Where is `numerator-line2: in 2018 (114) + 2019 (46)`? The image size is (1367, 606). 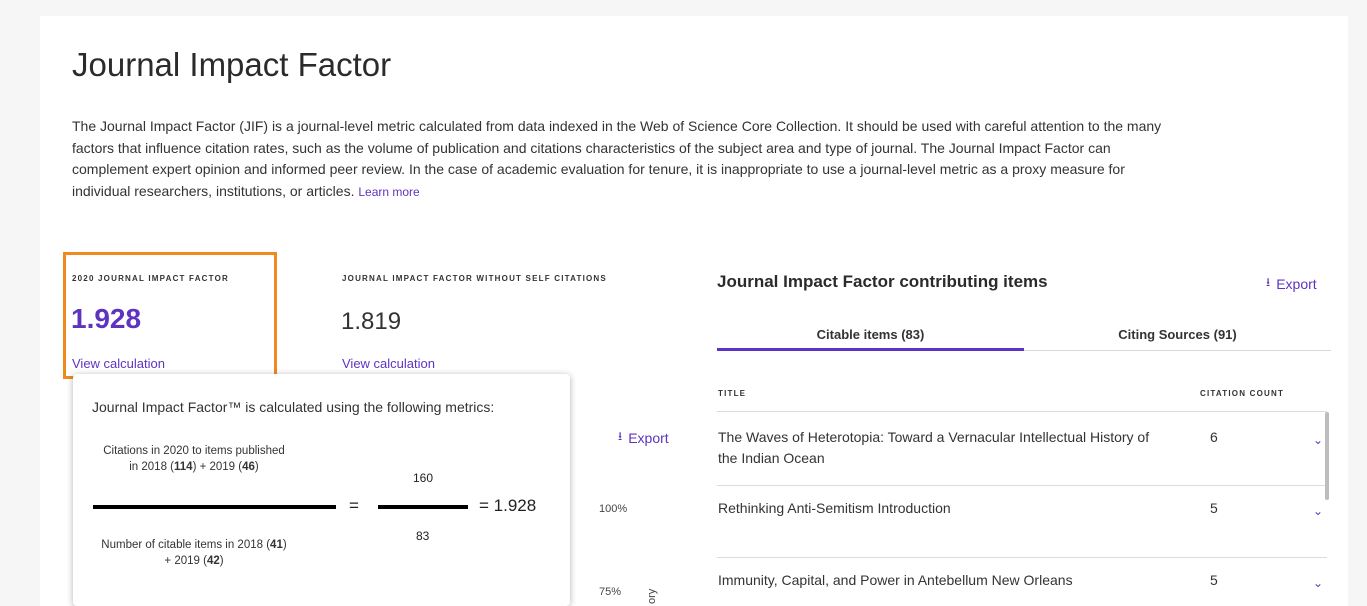 numerator-line2: in 2018 (114) + 2019 (46) is located at coordinates (194, 467).